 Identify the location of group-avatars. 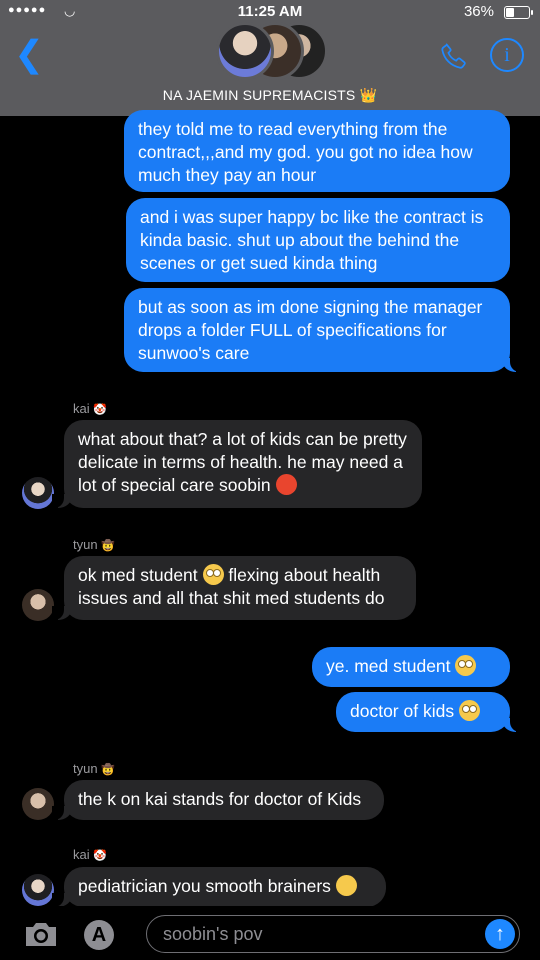
(272, 51).